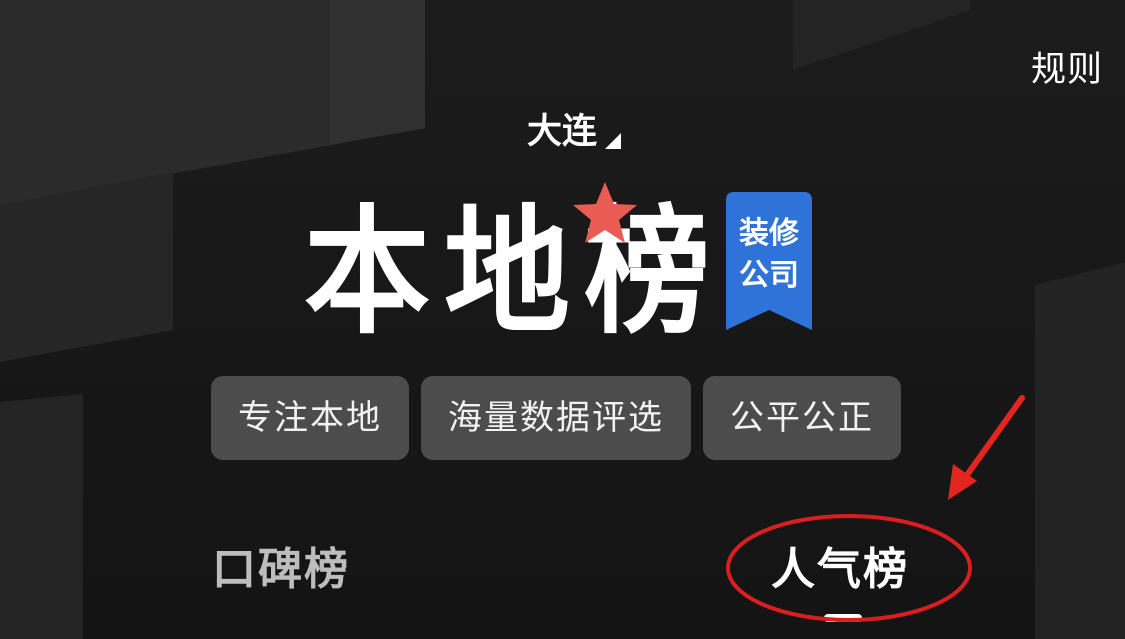 This screenshot has height=639, width=1125. I want to click on logo-title: 本 地 榜, so click(507, 261).